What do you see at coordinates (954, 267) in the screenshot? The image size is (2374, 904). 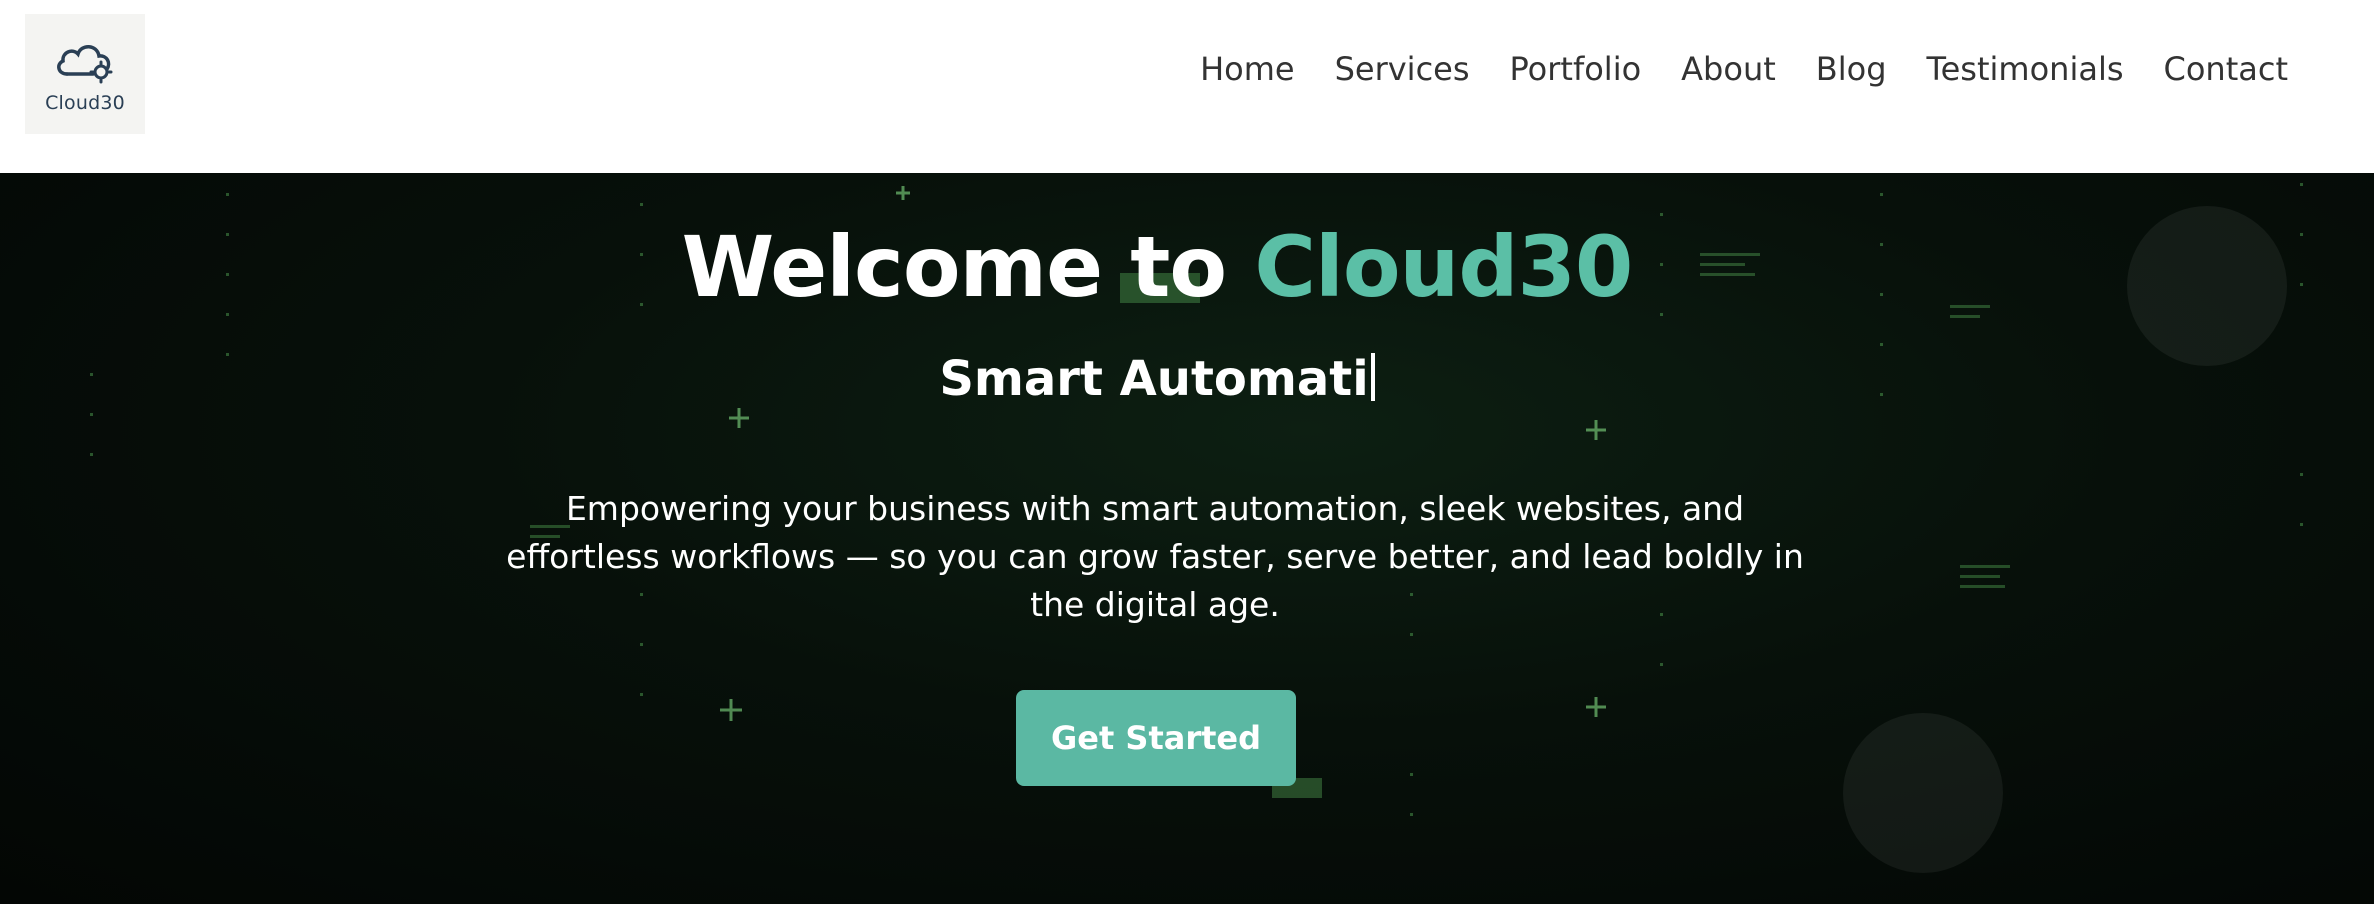 I see `hero-title-prefix: Welcome to` at bounding box center [954, 267].